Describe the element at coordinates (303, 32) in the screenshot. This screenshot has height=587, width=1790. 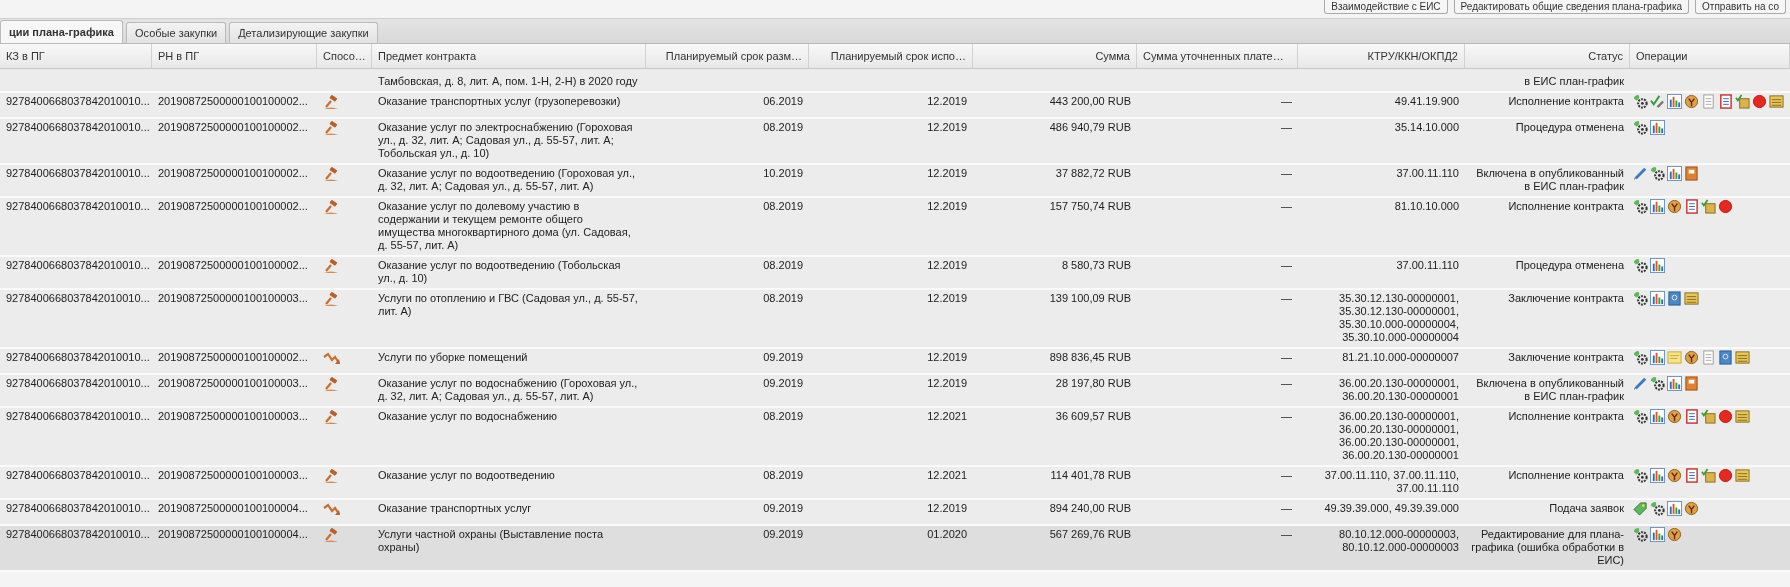
I see `tab: Детализирующие закупки` at that location.